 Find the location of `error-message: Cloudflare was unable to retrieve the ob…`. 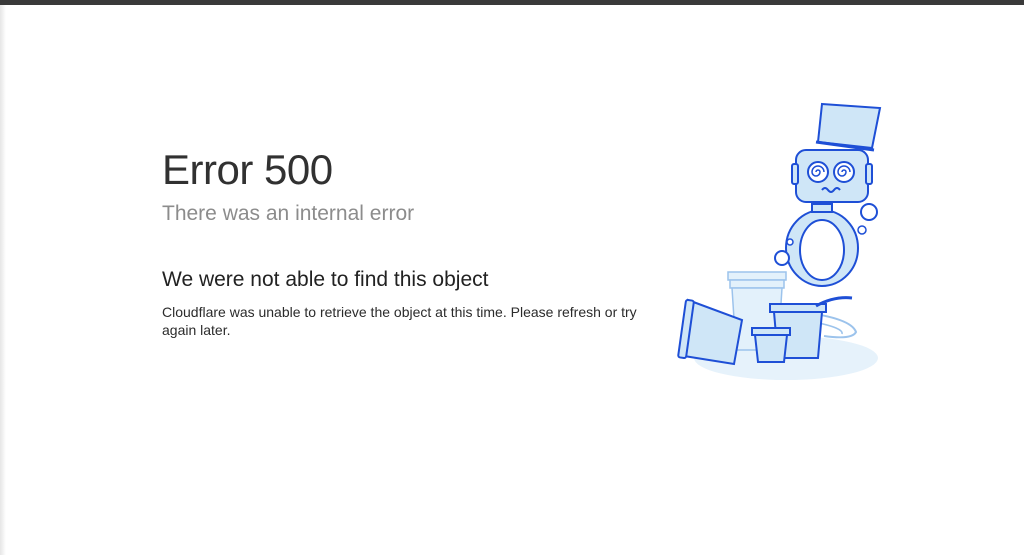

error-message: Cloudflare was unable to retrieve the ob… is located at coordinates (399, 321).